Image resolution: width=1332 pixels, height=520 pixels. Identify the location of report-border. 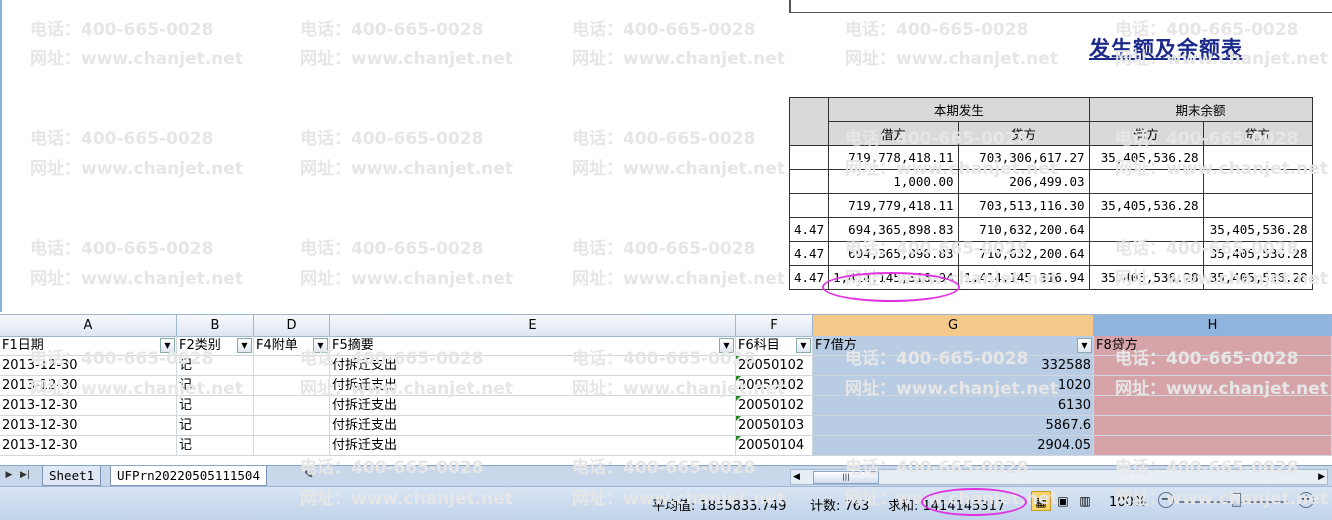
(1060, 12).